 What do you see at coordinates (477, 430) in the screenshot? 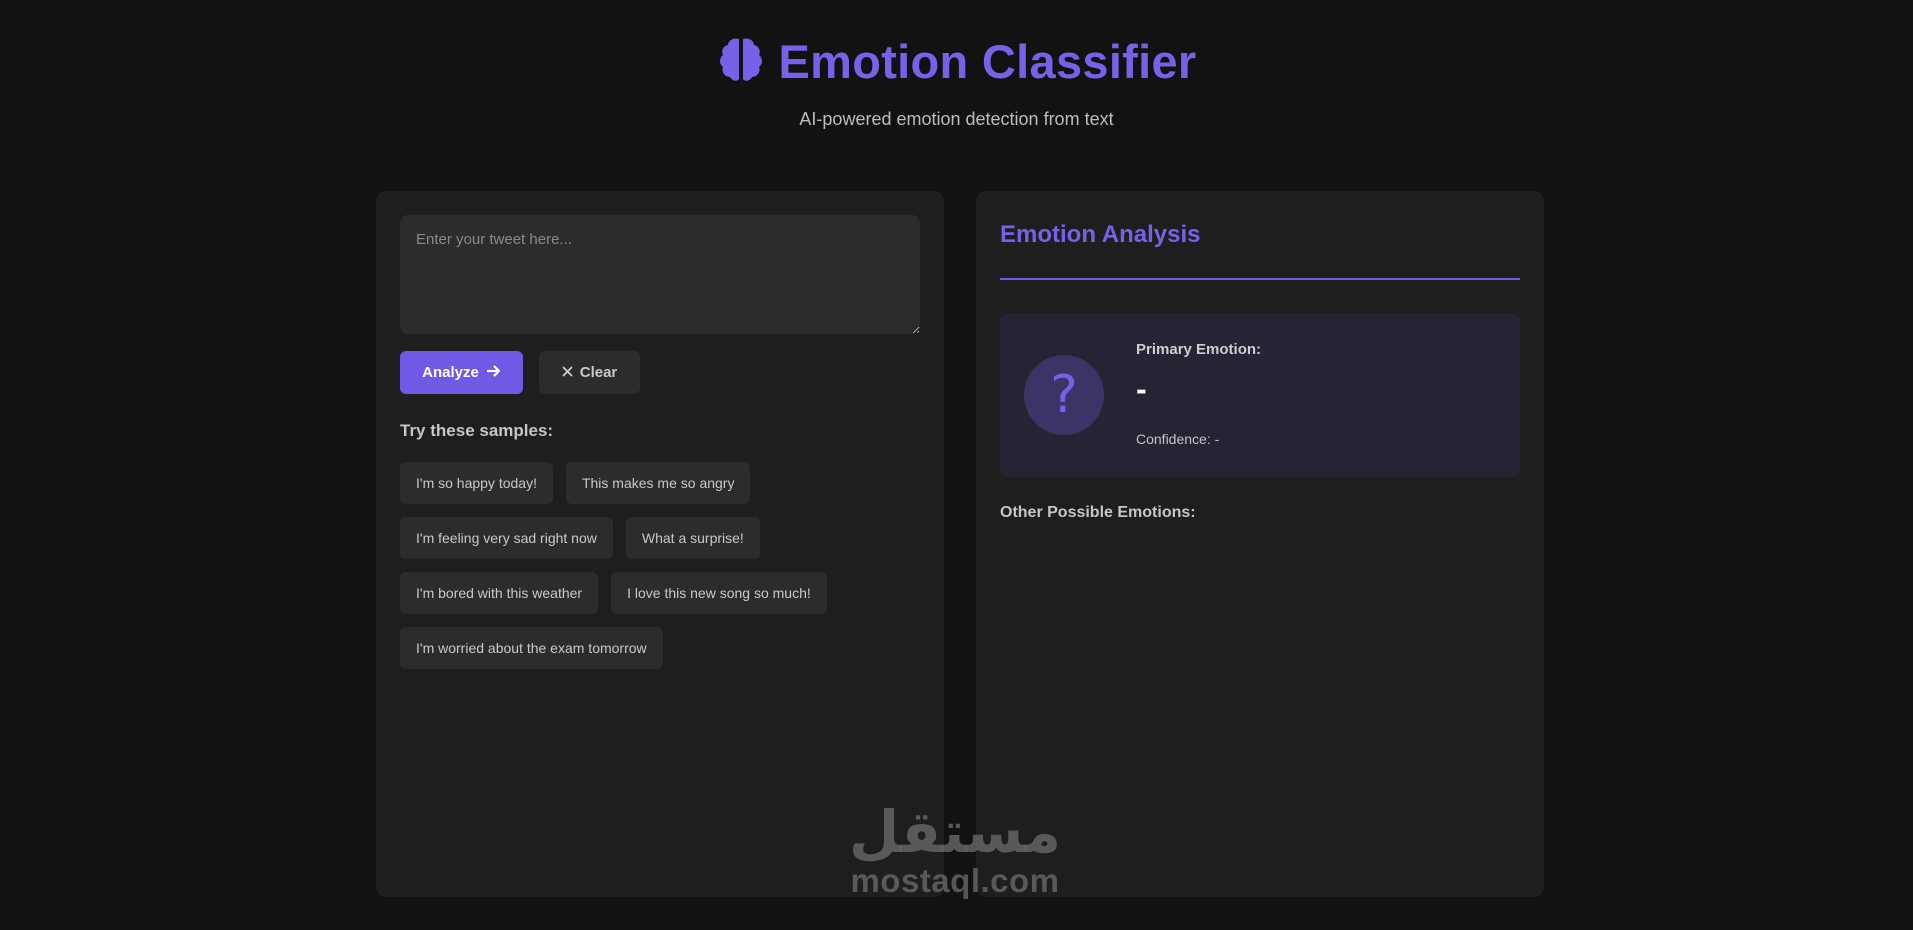
I see `samples-title: Try these samples:` at bounding box center [477, 430].